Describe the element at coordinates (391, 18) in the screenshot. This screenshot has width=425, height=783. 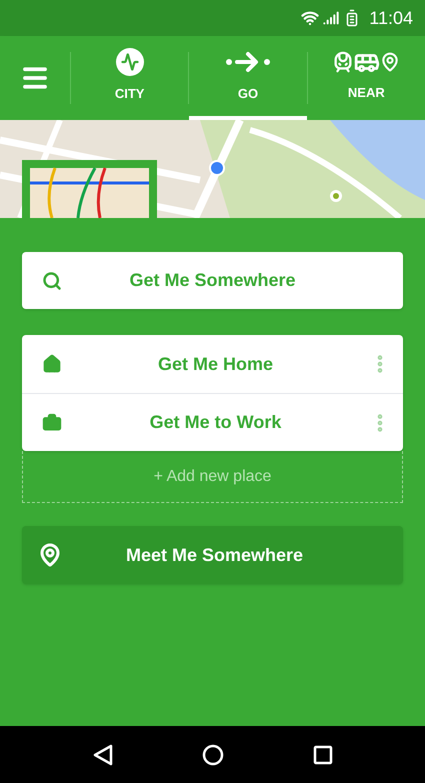
I see `clock: 11:04` at that location.